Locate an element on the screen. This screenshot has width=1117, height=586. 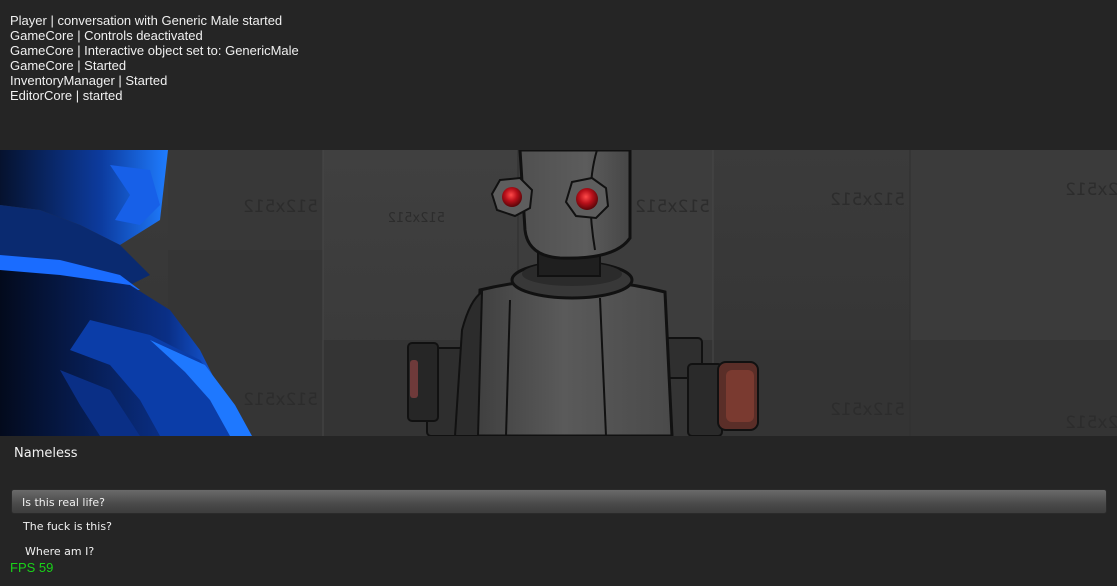
robot-left-eye is located at coordinates (512, 197).